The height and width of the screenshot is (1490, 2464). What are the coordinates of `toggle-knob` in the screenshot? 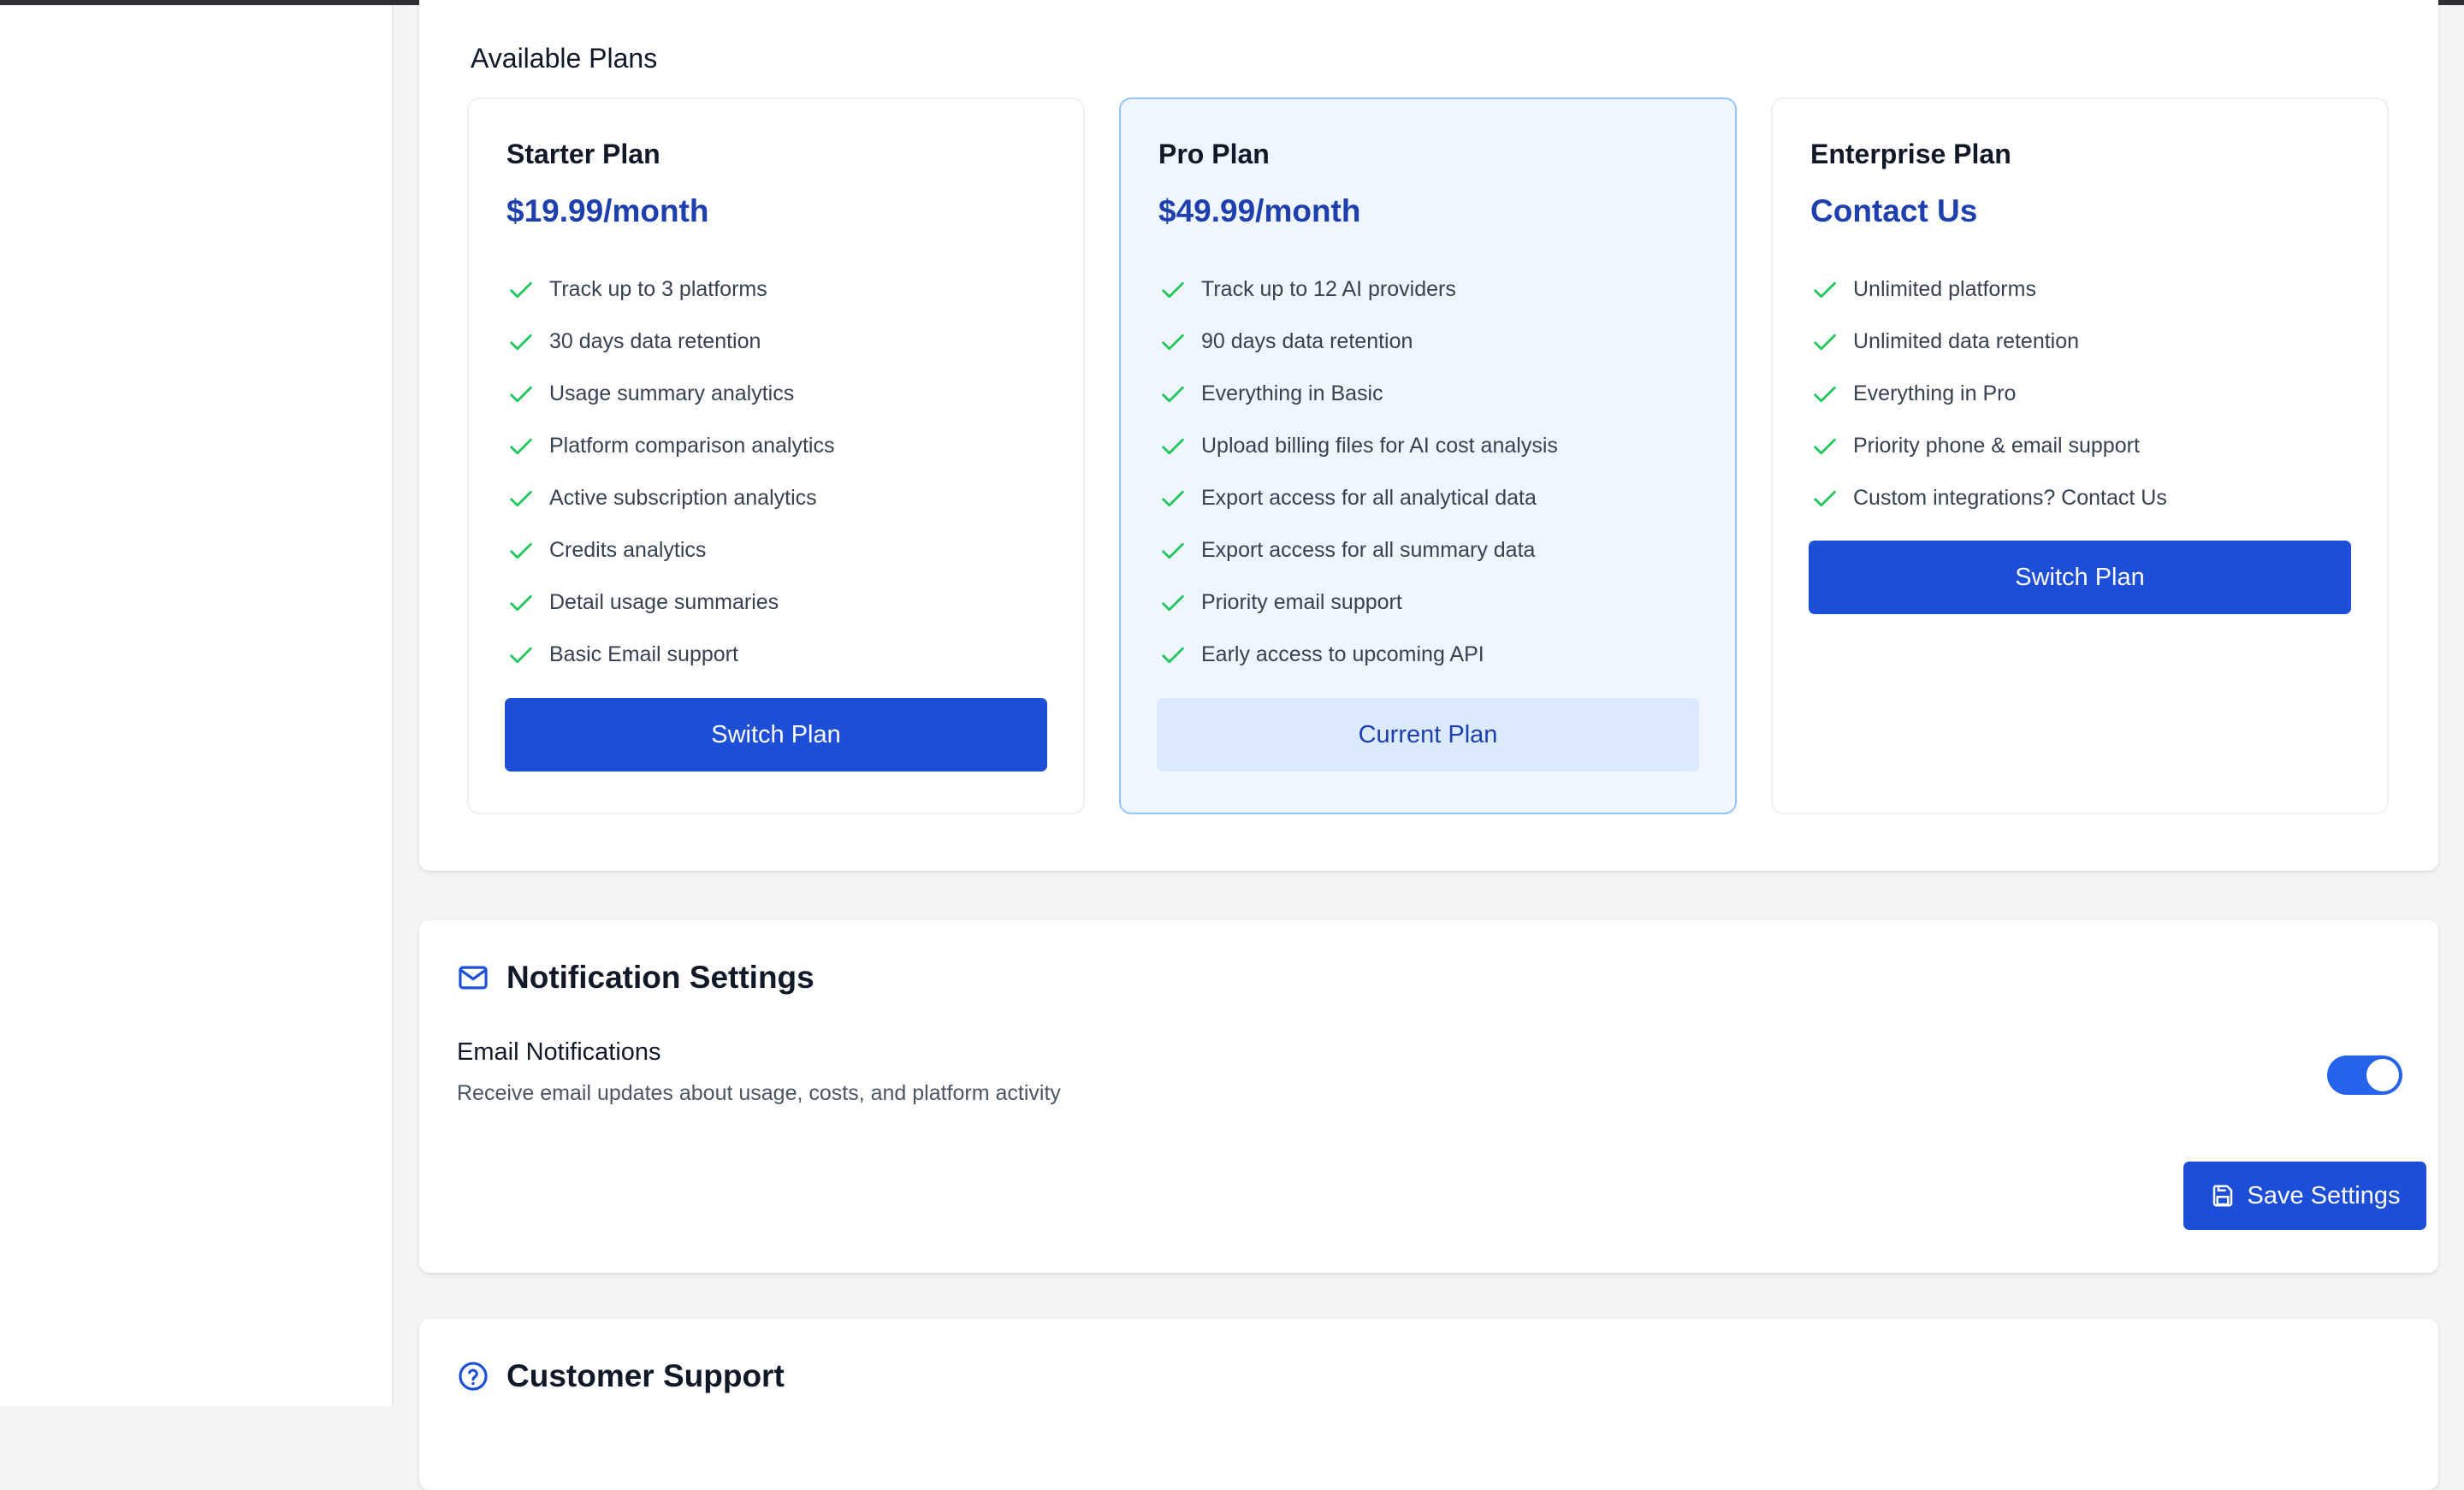 It's located at (2382, 1075).